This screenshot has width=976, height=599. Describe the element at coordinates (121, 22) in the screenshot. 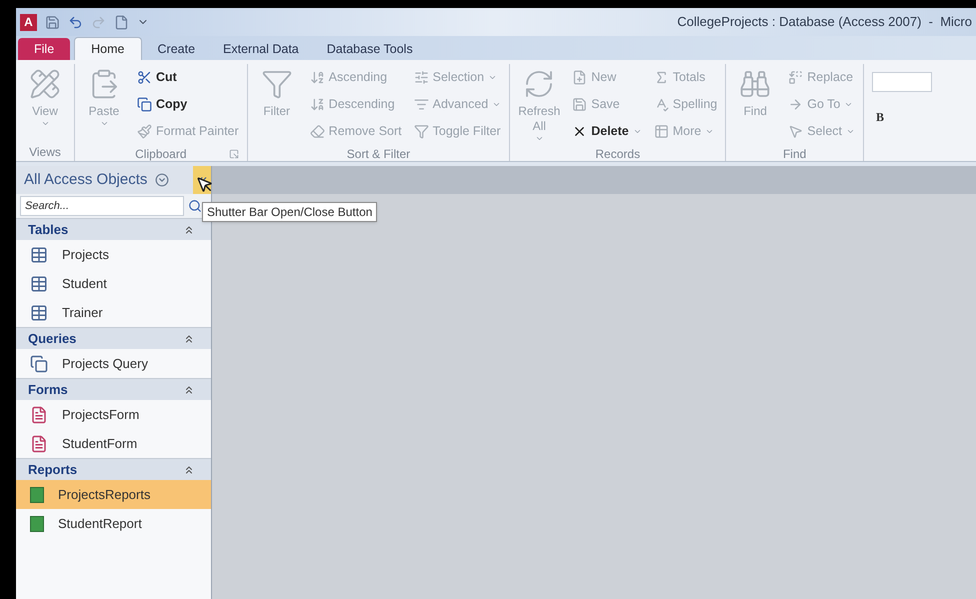

I see `new-document-icon` at that location.